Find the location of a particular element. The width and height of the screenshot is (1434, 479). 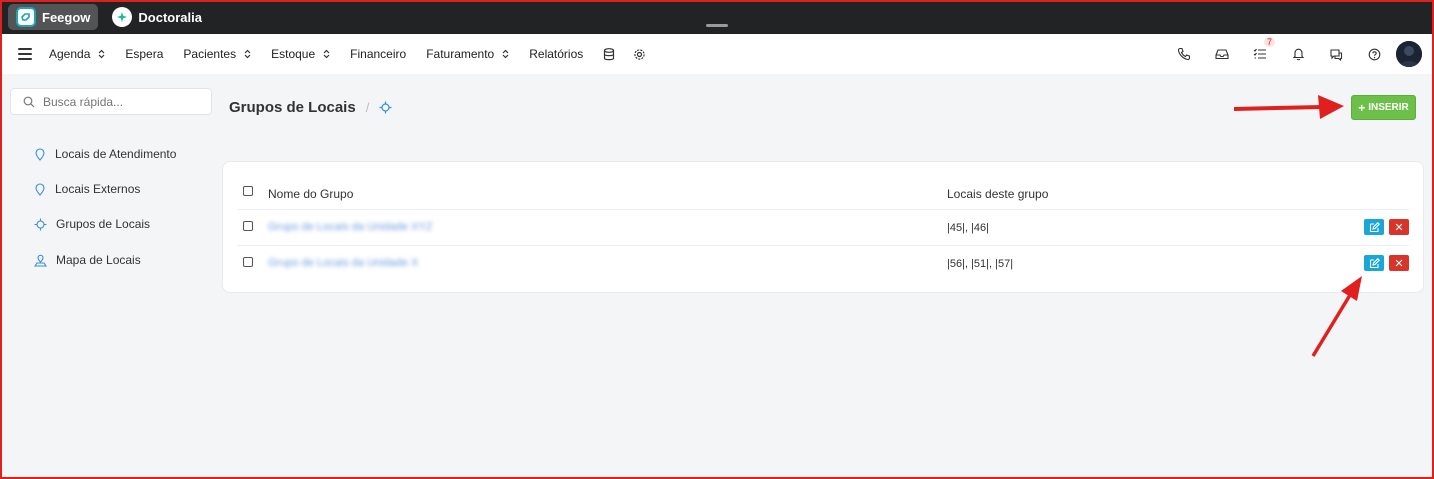

nav-espera-label: Espera is located at coordinates (144, 54).